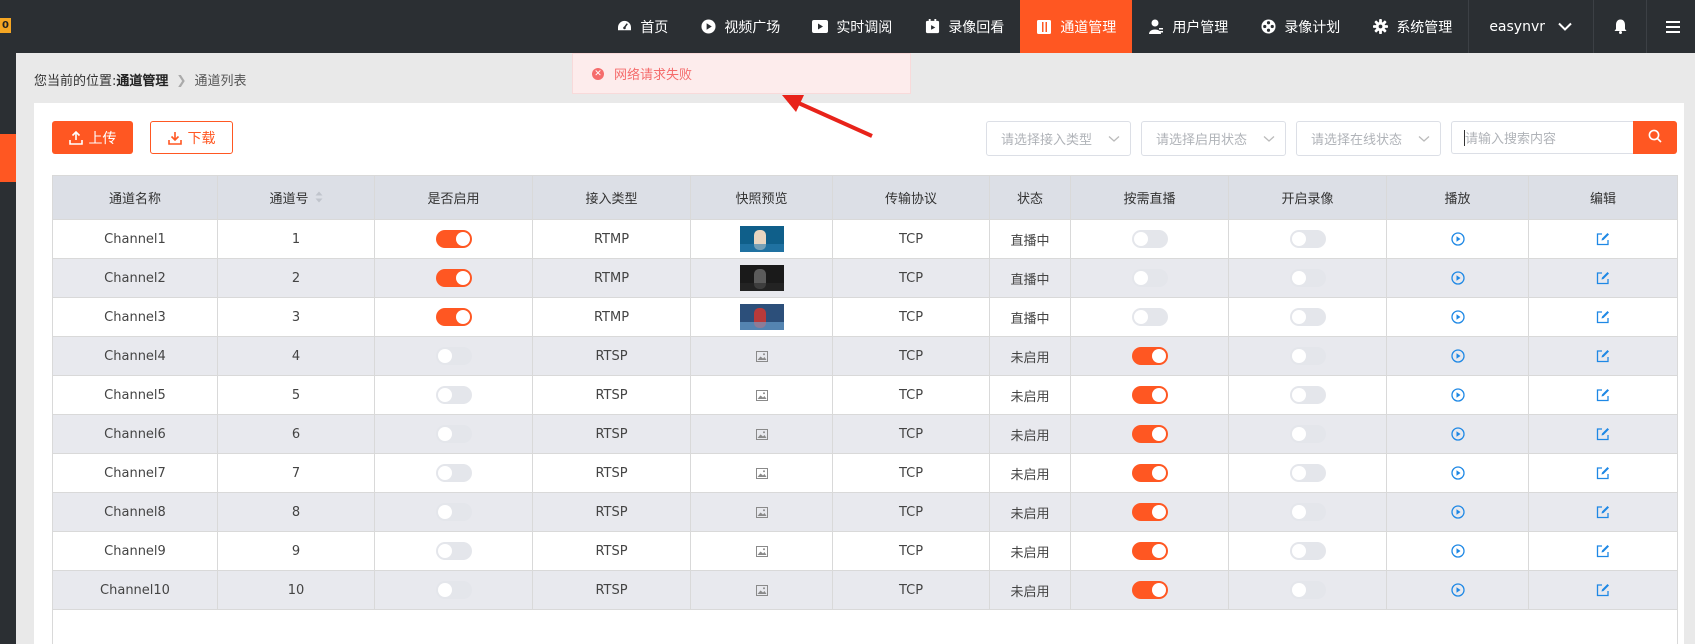  I want to click on cell-edit, so click(1603, 317).